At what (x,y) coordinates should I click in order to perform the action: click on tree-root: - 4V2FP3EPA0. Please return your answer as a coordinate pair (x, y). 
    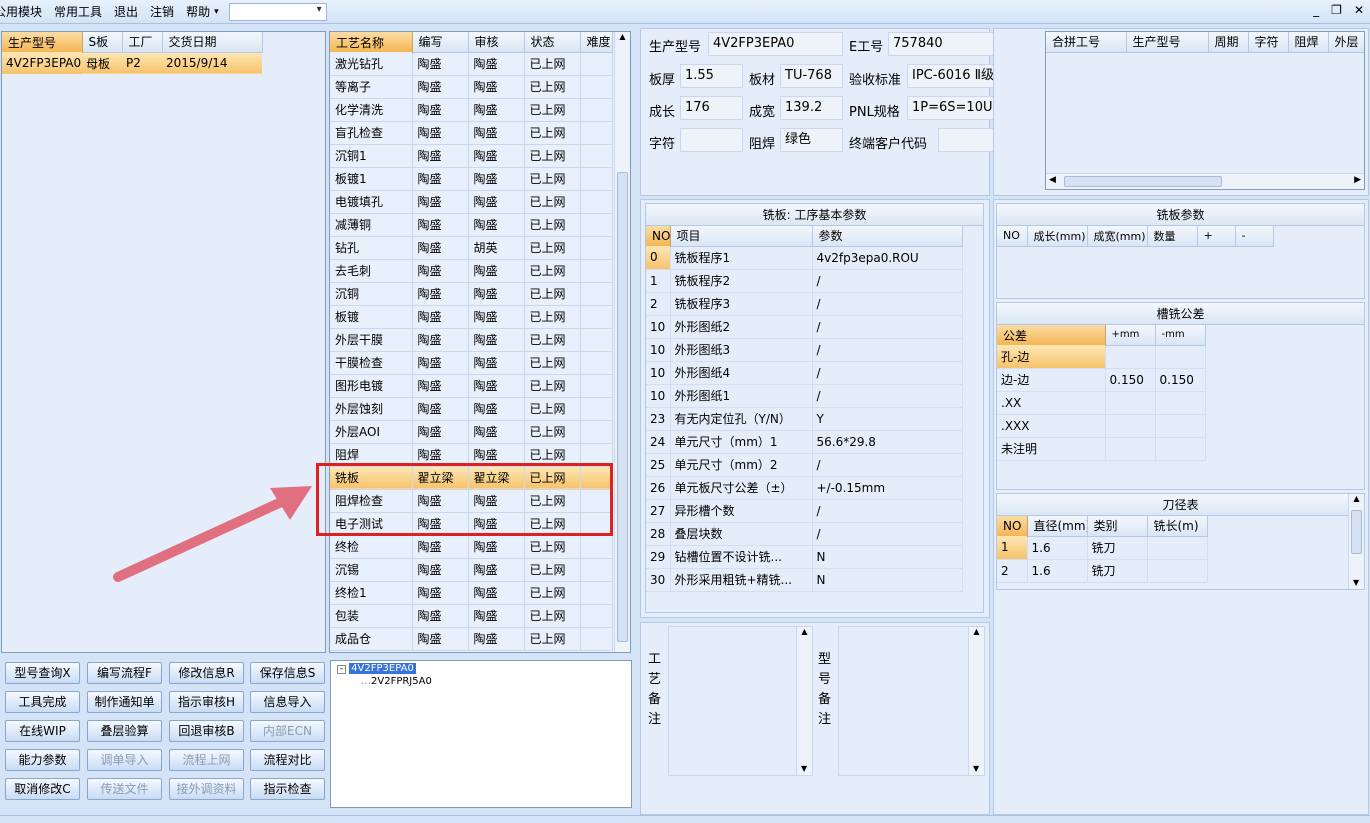
    Looking at the image, I should click on (376, 668).